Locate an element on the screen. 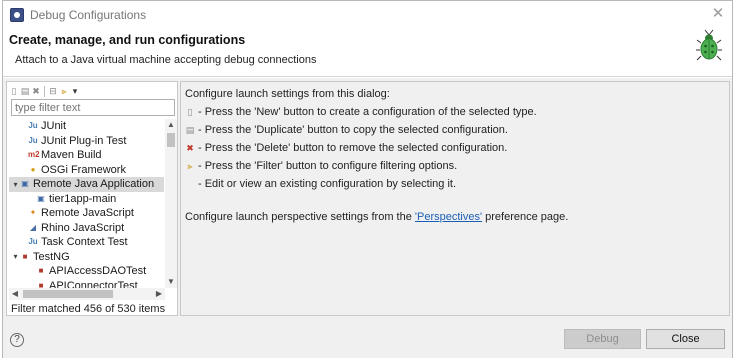  vertical-scroll-thumb is located at coordinates (171, 140).